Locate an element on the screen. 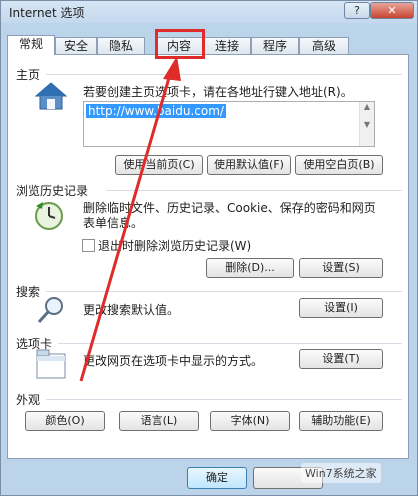 The height and width of the screenshot is (497, 418). history-clock-icon is located at coordinates (49, 216).